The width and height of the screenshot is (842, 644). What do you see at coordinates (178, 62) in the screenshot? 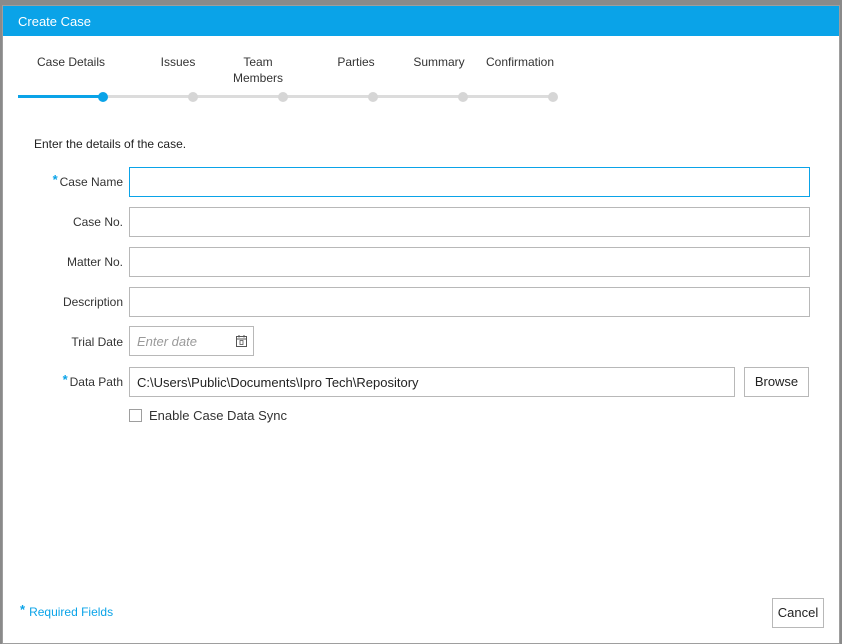
I see `step-label-issues: Issues` at bounding box center [178, 62].